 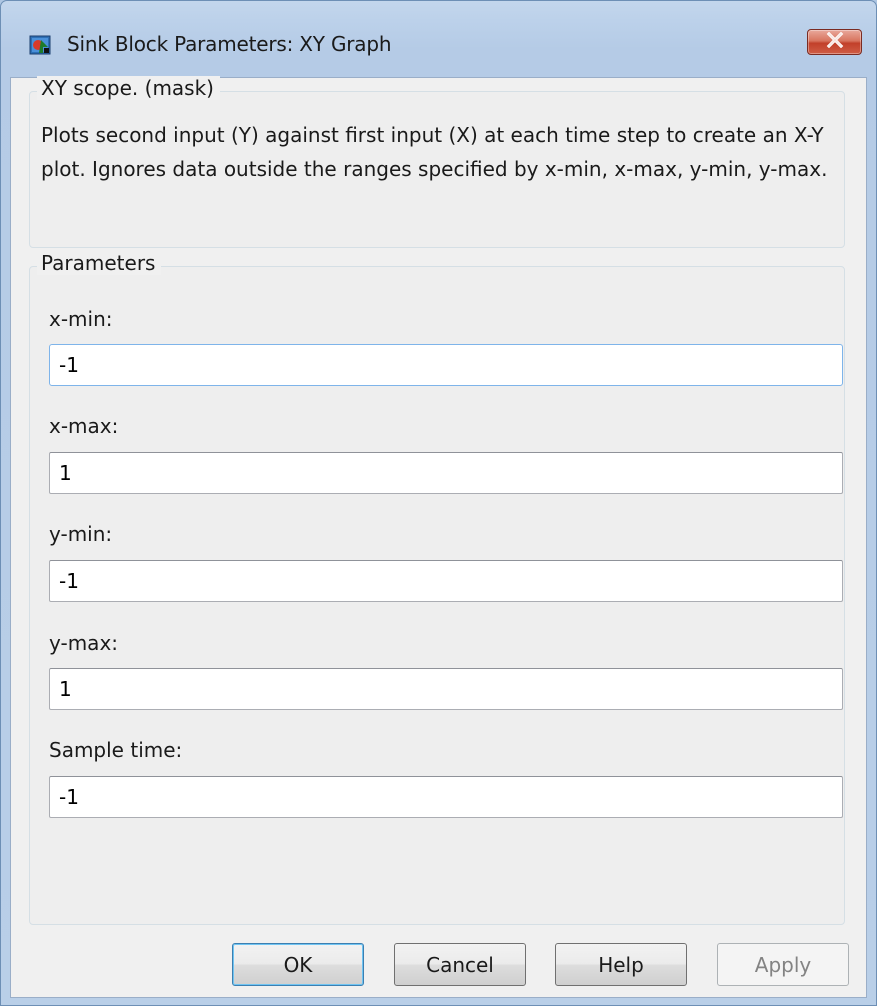 What do you see at coordinates (621, 964) in the screenshot?
I see `help-button: Help` at bounding box center [621, 964].